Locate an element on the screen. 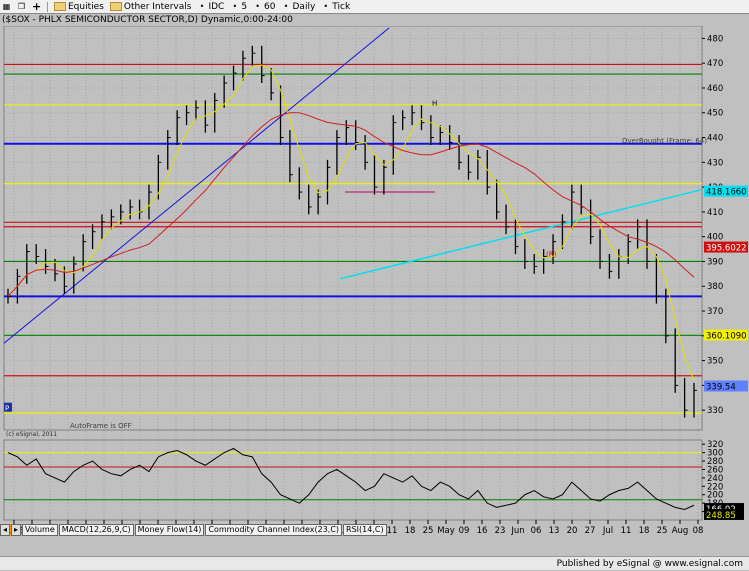 This screenshot has height=571, width=749. tab-rsi: RSI(14,C) is located at coordinates (365, 530).